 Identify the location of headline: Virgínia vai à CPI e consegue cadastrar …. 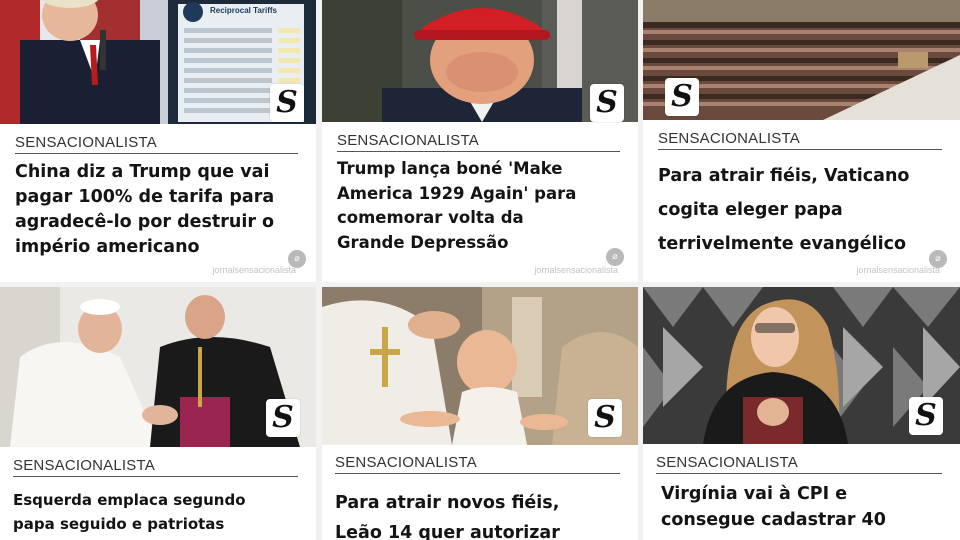
(803, 507).